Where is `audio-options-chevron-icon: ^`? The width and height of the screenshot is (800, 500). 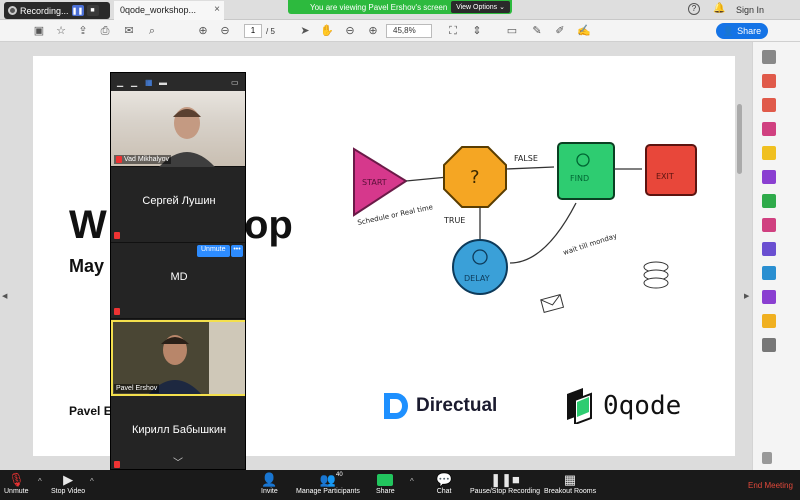
audio-options-chevron-icon: ^ is located at coordinates (40, 481).